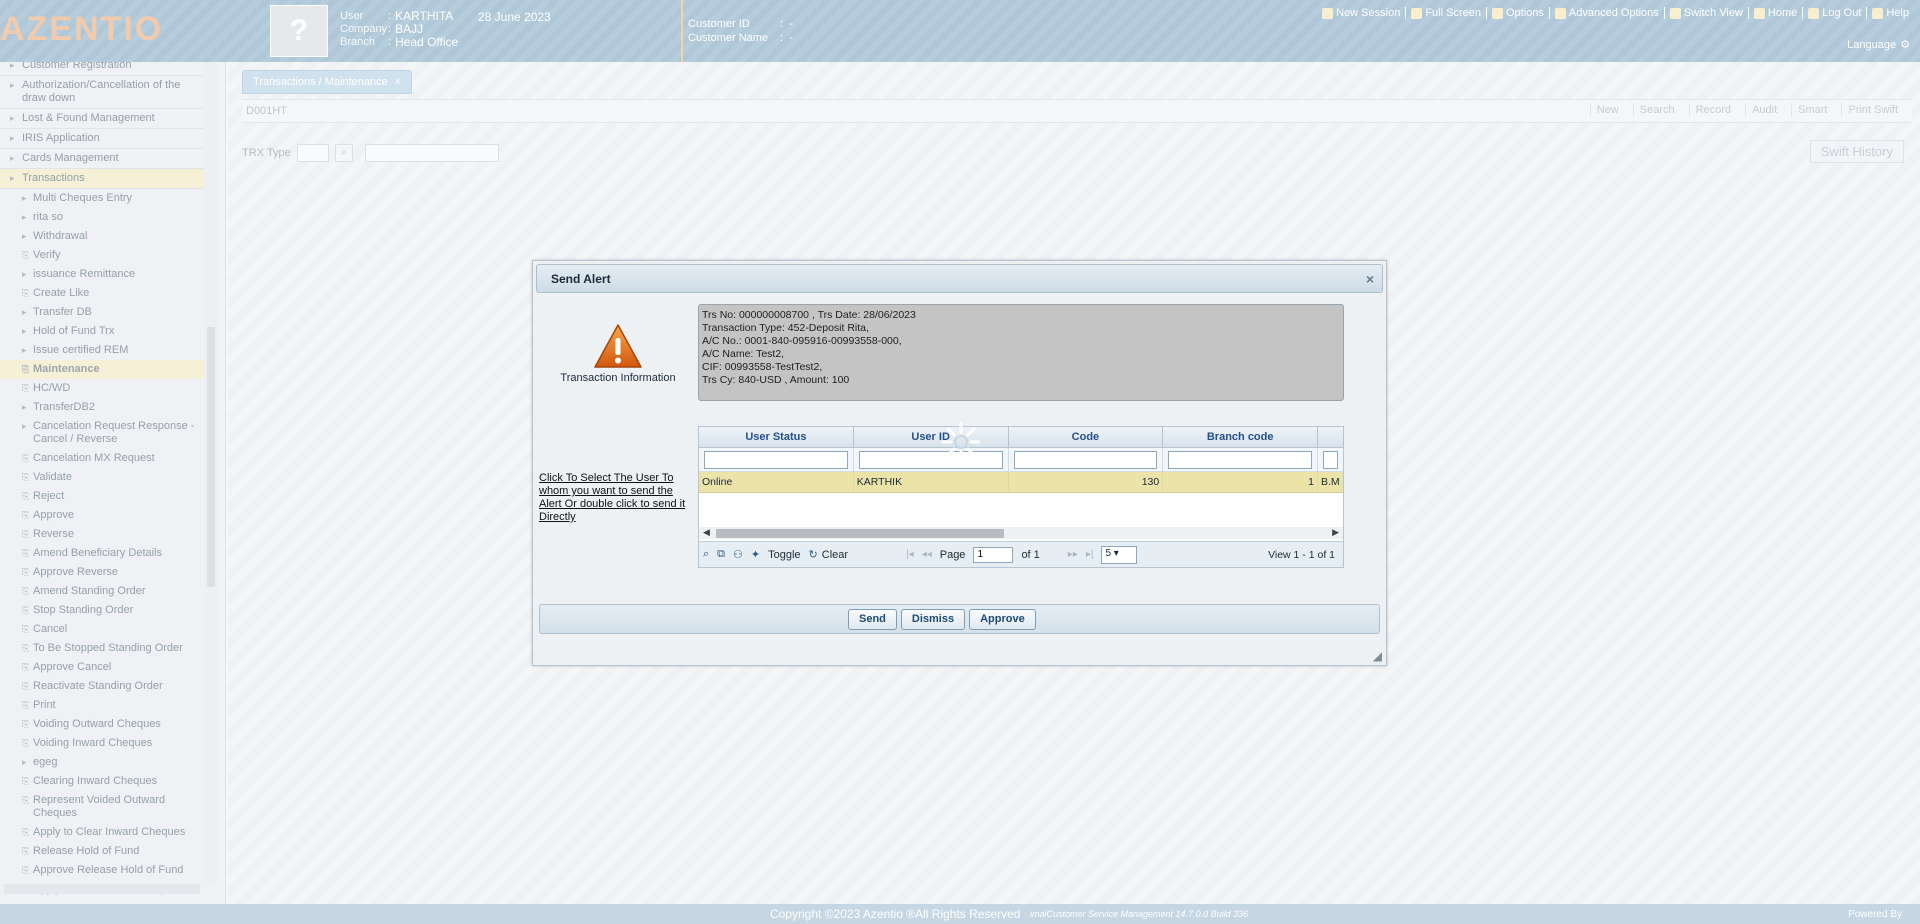 This screenshot has width=1920, height=924. I want to click on next-page-icon: ▸▸, so click(1073, 554).